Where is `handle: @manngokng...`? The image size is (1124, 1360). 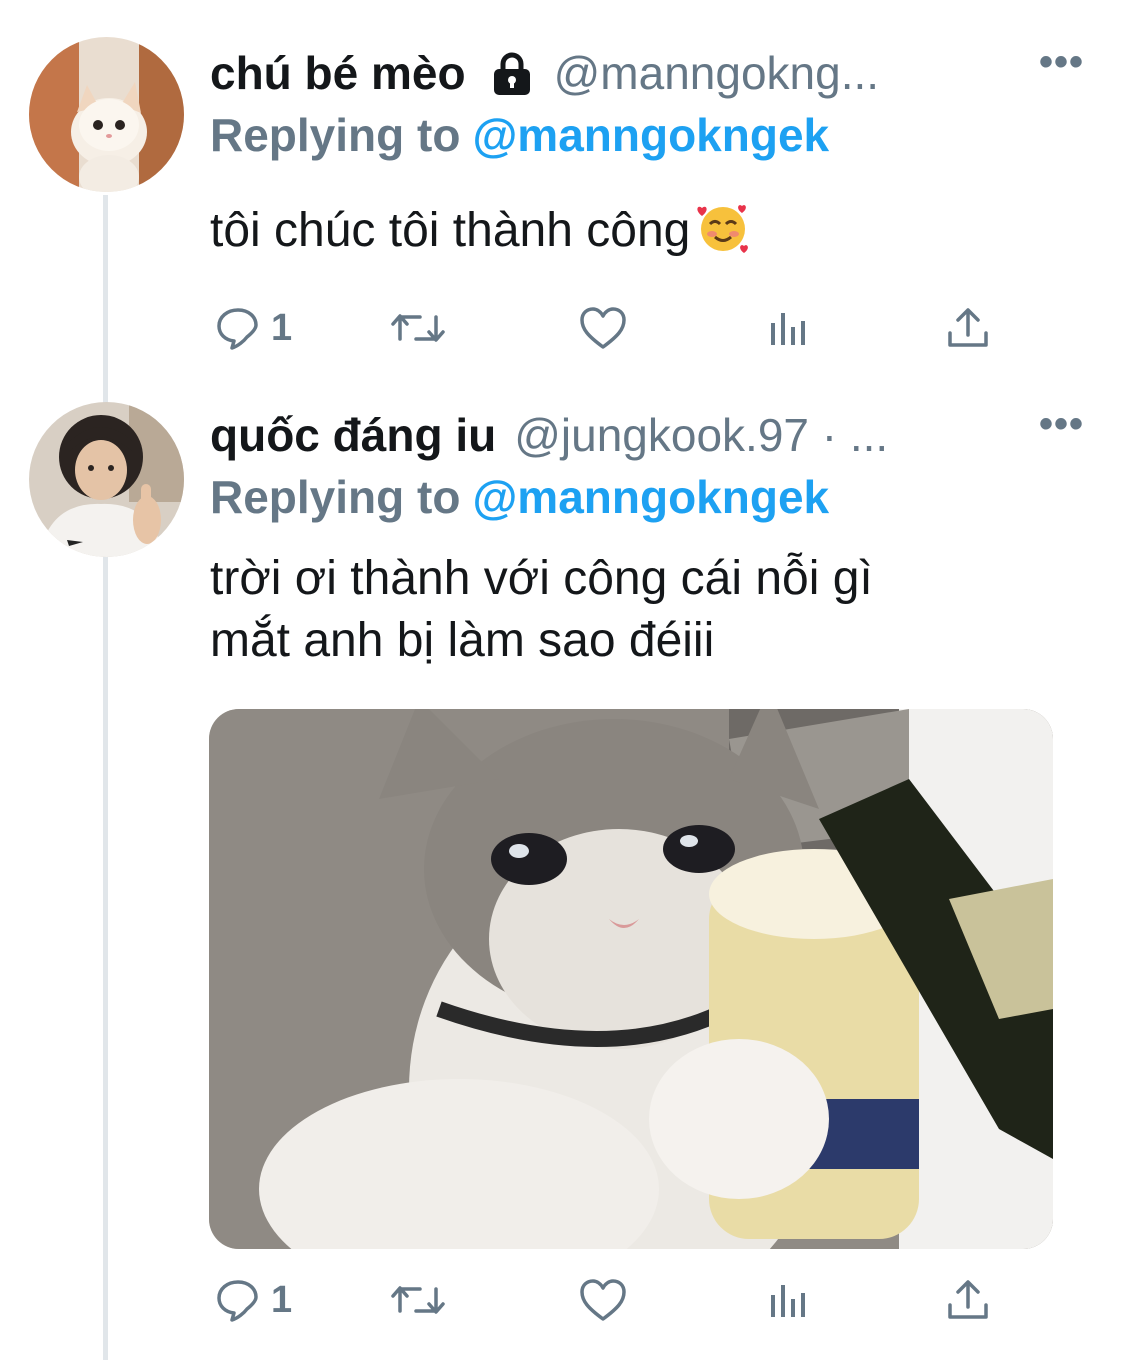 handle: @manngokng... is located at coordinates (716, 73).